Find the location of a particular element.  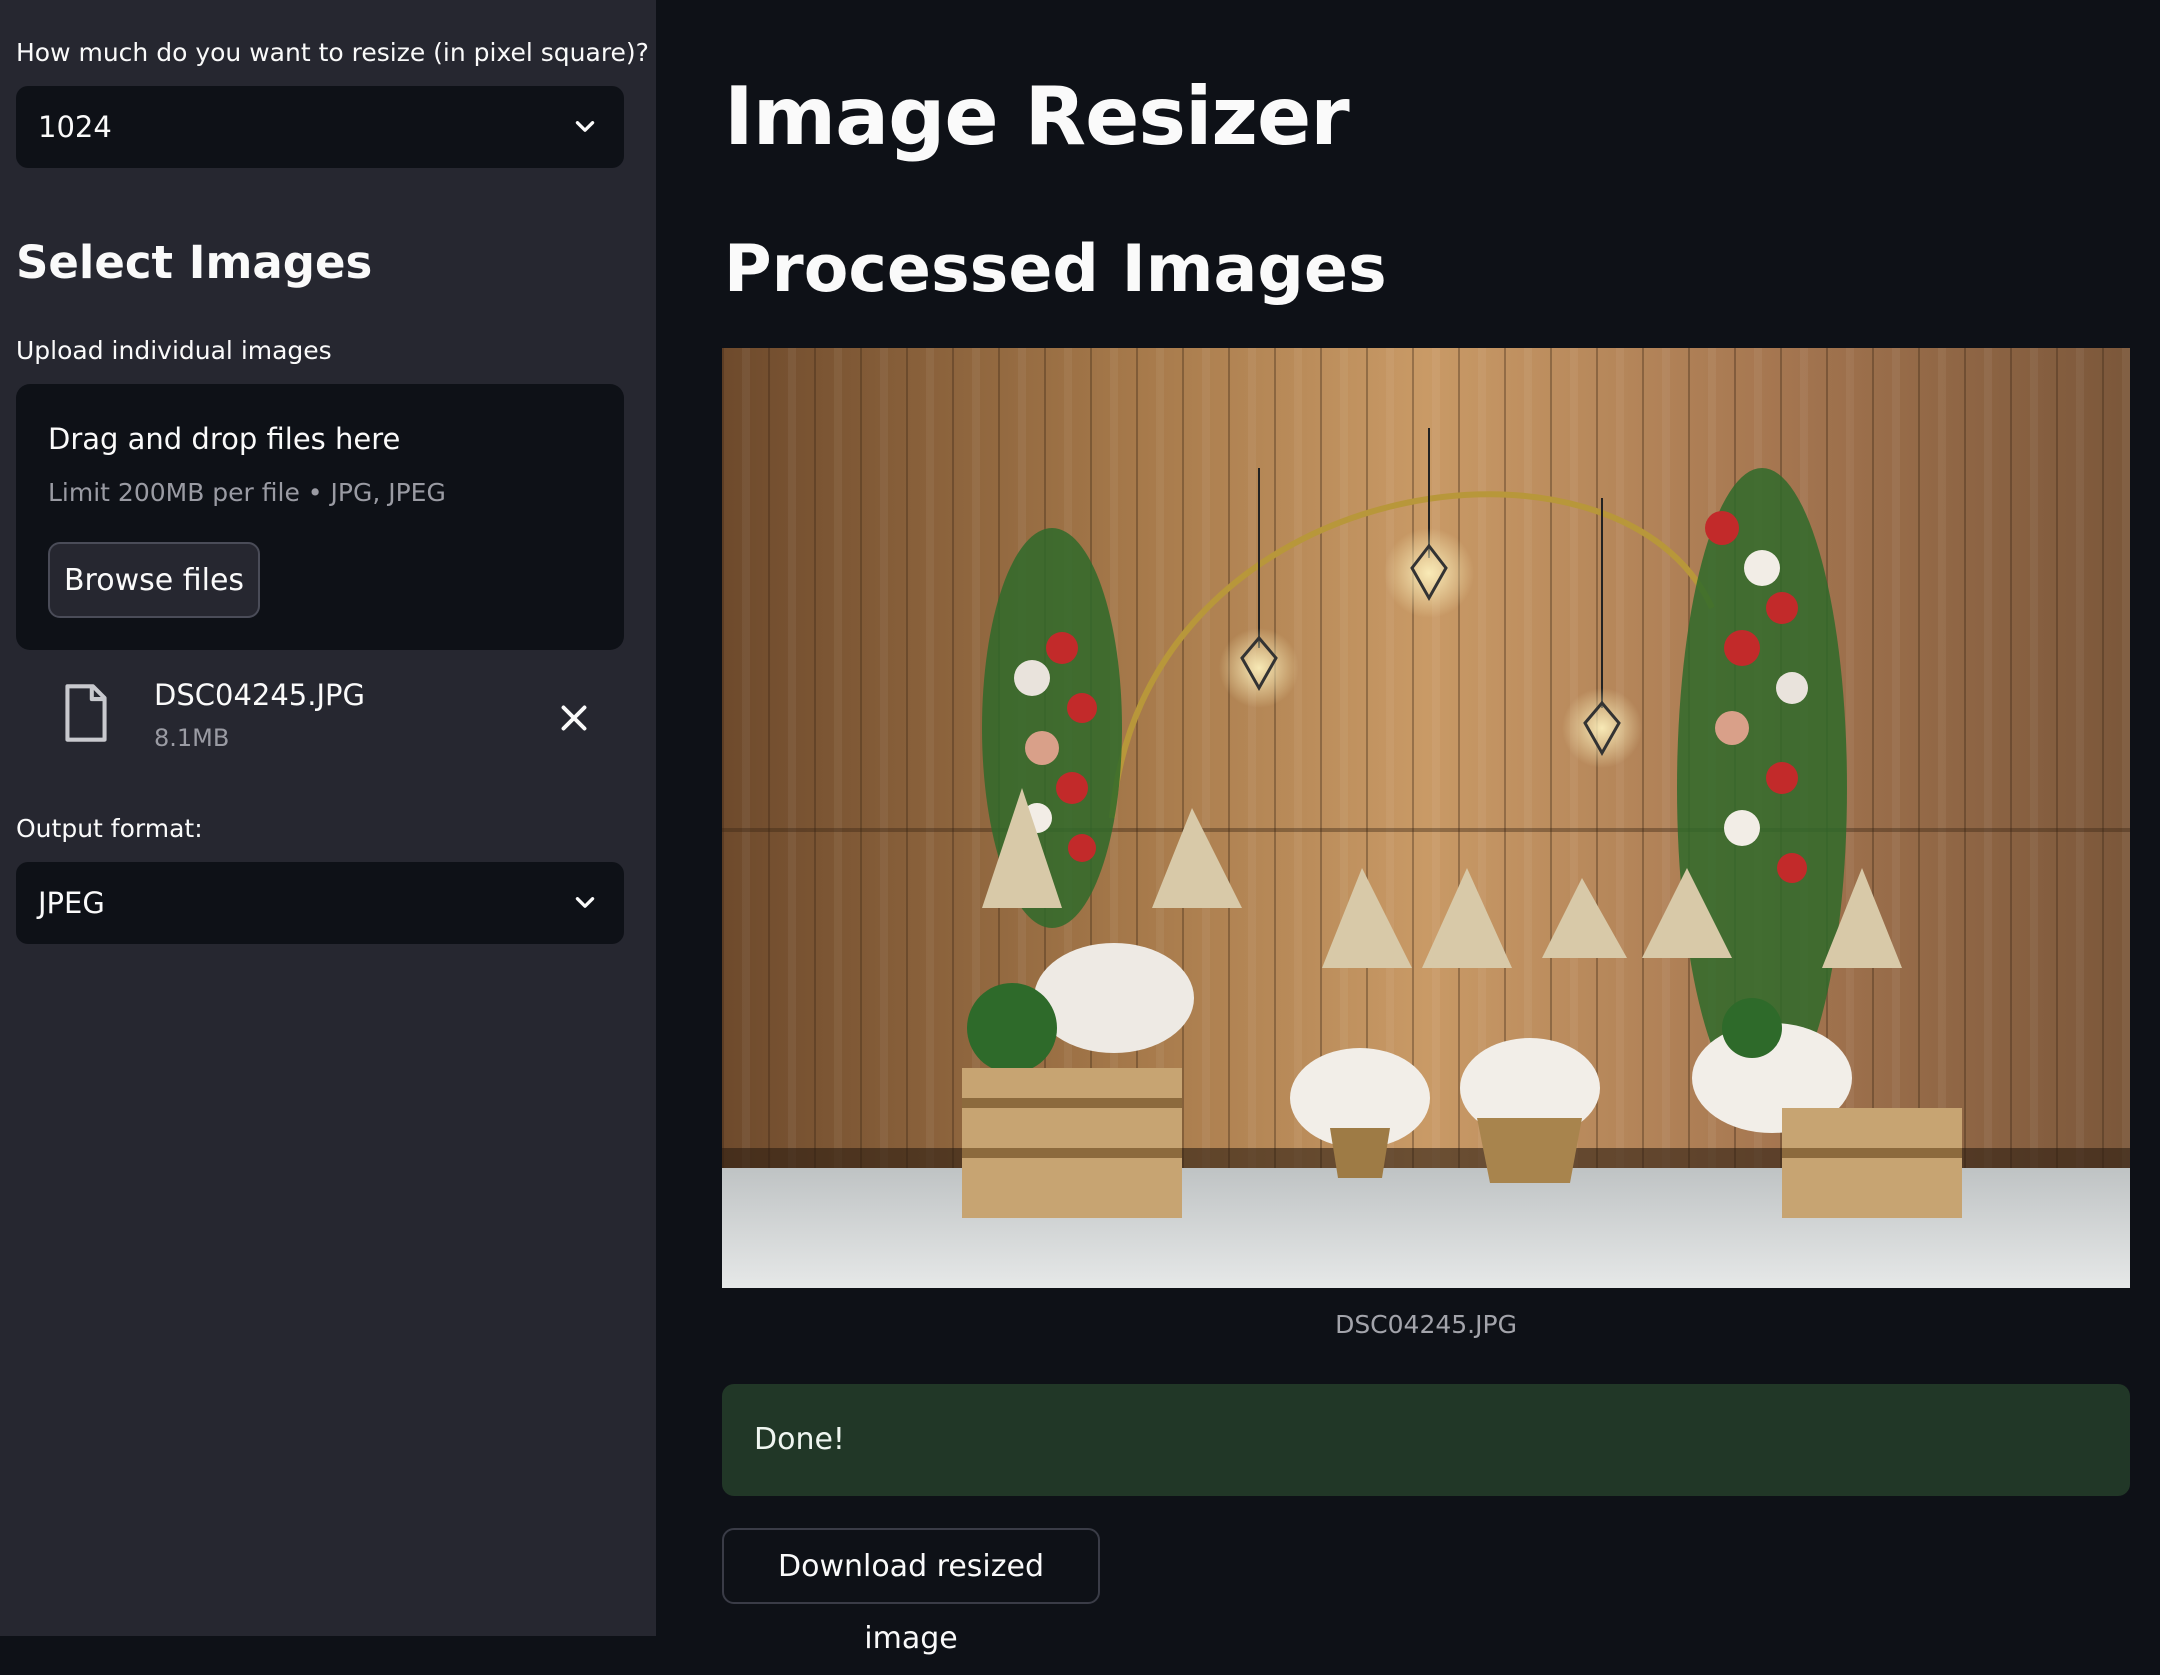

dropzone-limit: Limit 200MB per file • JPG, JPEG is located at coordinates (247, 492).